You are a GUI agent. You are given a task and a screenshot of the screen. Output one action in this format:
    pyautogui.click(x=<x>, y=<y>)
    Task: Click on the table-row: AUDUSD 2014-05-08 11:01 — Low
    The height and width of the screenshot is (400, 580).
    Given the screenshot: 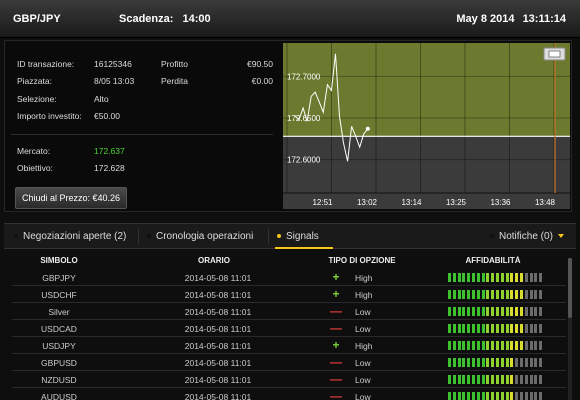 What is the action you would take?
    pyautogui.click(x=289, y=394)
    